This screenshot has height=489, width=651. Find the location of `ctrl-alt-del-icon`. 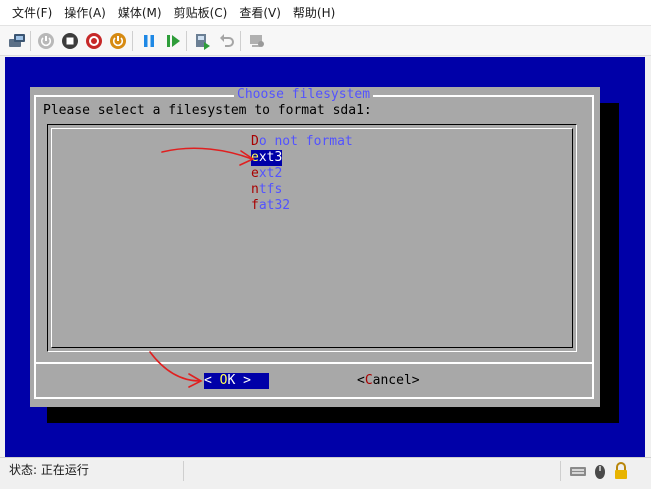

ctrl-alt-del-icon is located at coordinates (17, 41).